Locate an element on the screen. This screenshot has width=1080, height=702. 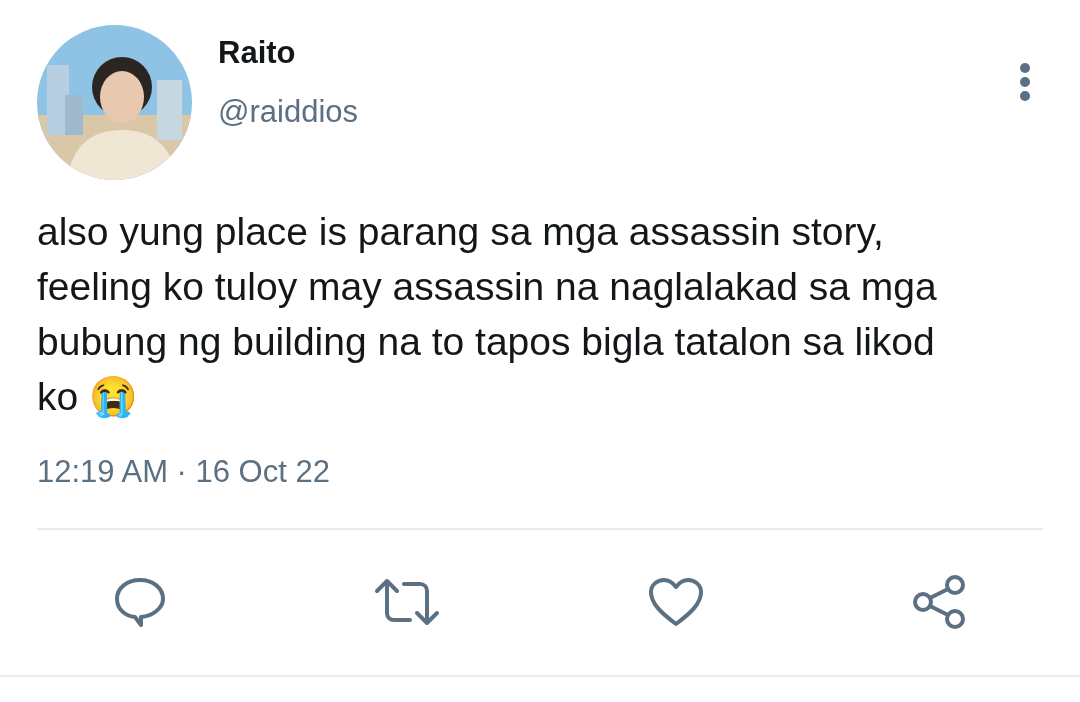
more-options-icon is located at coordinates (1025, 82).